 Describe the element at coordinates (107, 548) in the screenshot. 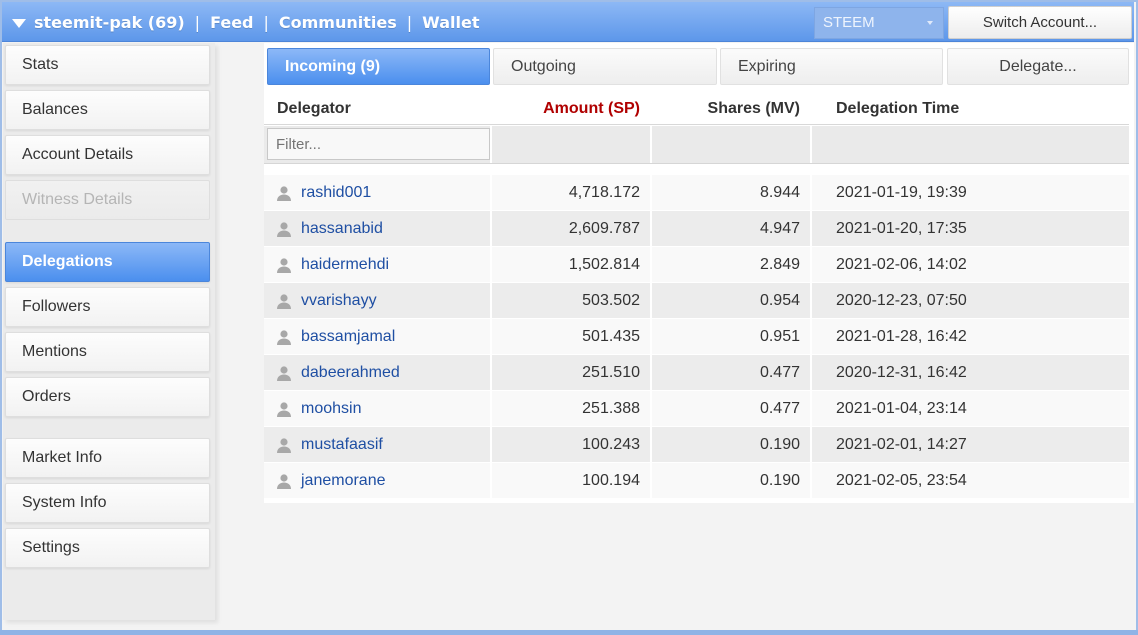

I see `sidebar-item-settings: Settings` at that location.